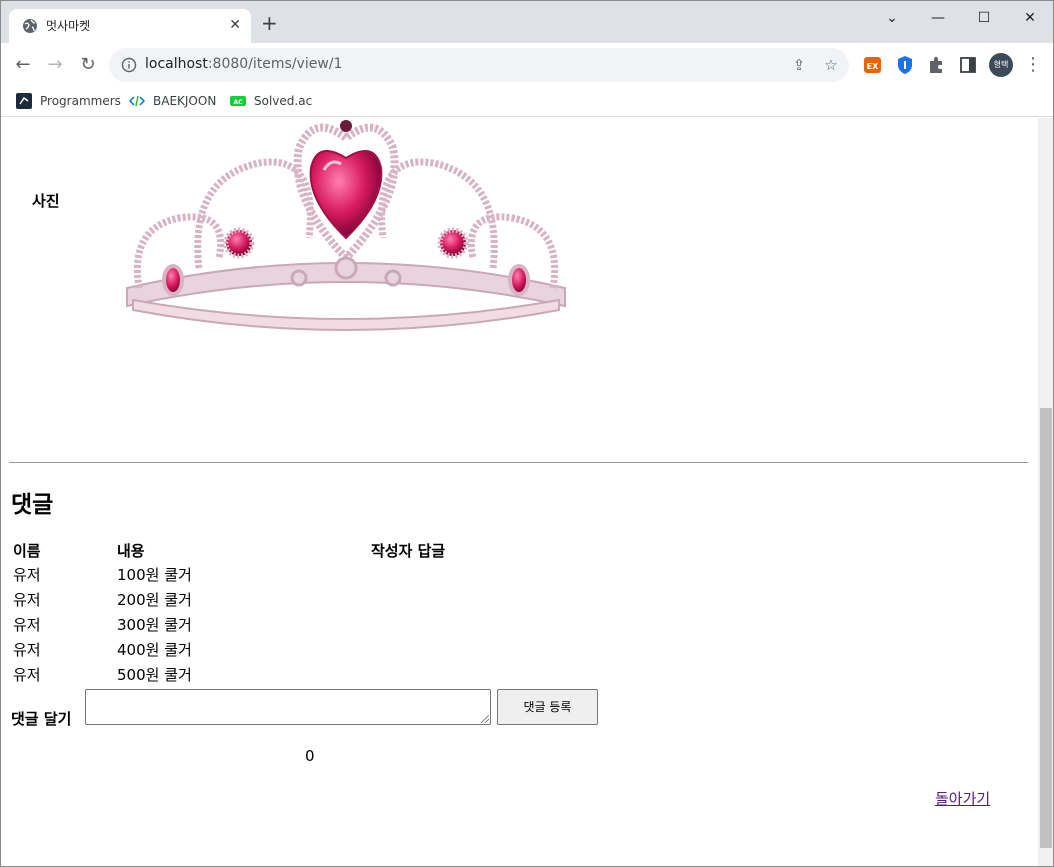 Image resolution: width=1054 pixels, height=867 pixels. Describe the element at coordinates (408, 550) in the screenshot. I see `header-reply: 작성자 답글` at that location.